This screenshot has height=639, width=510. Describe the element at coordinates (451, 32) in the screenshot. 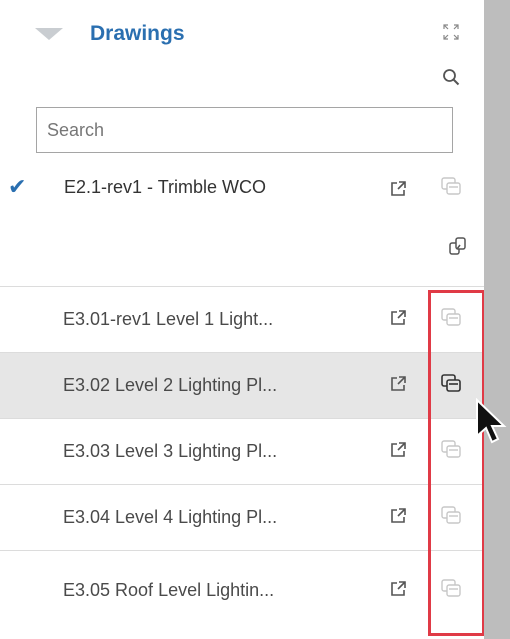

I see `expand-arrows-icon` at that location.